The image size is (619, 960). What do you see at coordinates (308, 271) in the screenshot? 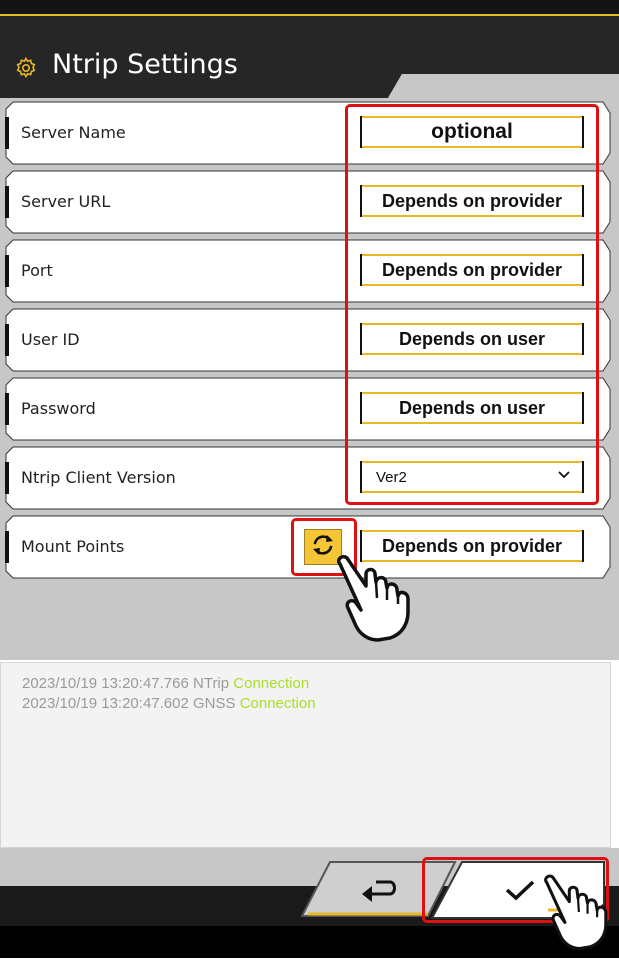
I see `row-port: Port Depends on provider` at bounding box center [308, 271].